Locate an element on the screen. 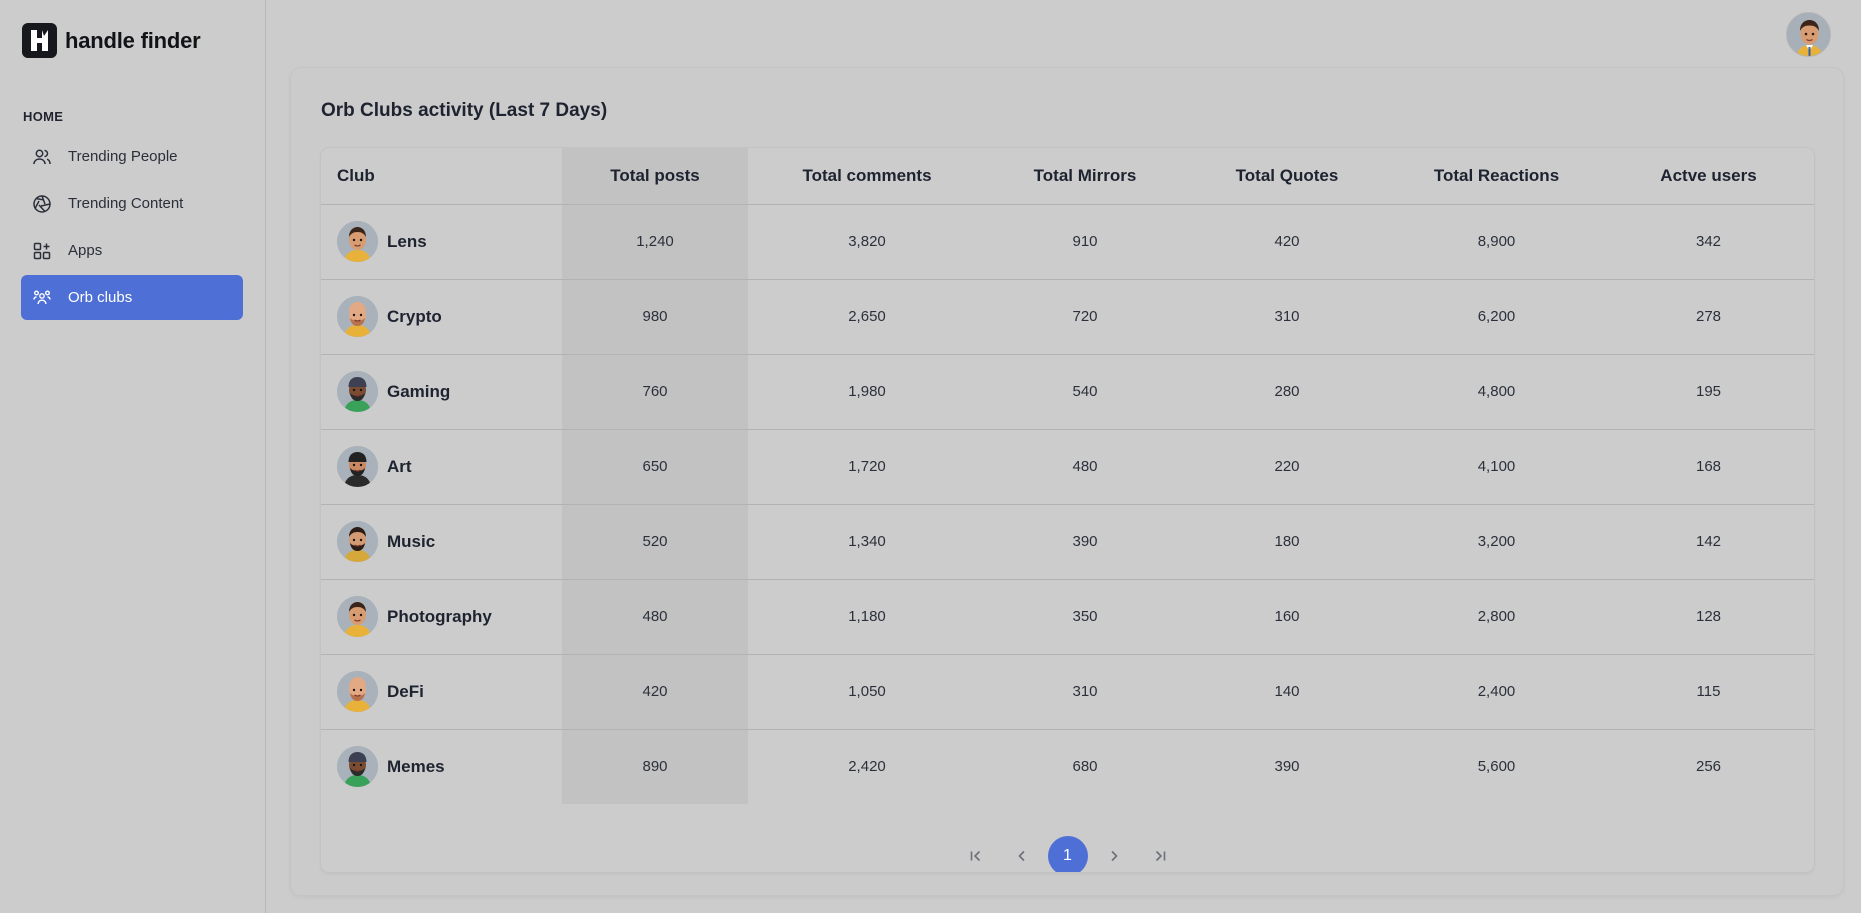 The height and width of the screenshot is (913, 1861). apps-grid-icon is located at coordinates (42, 251).